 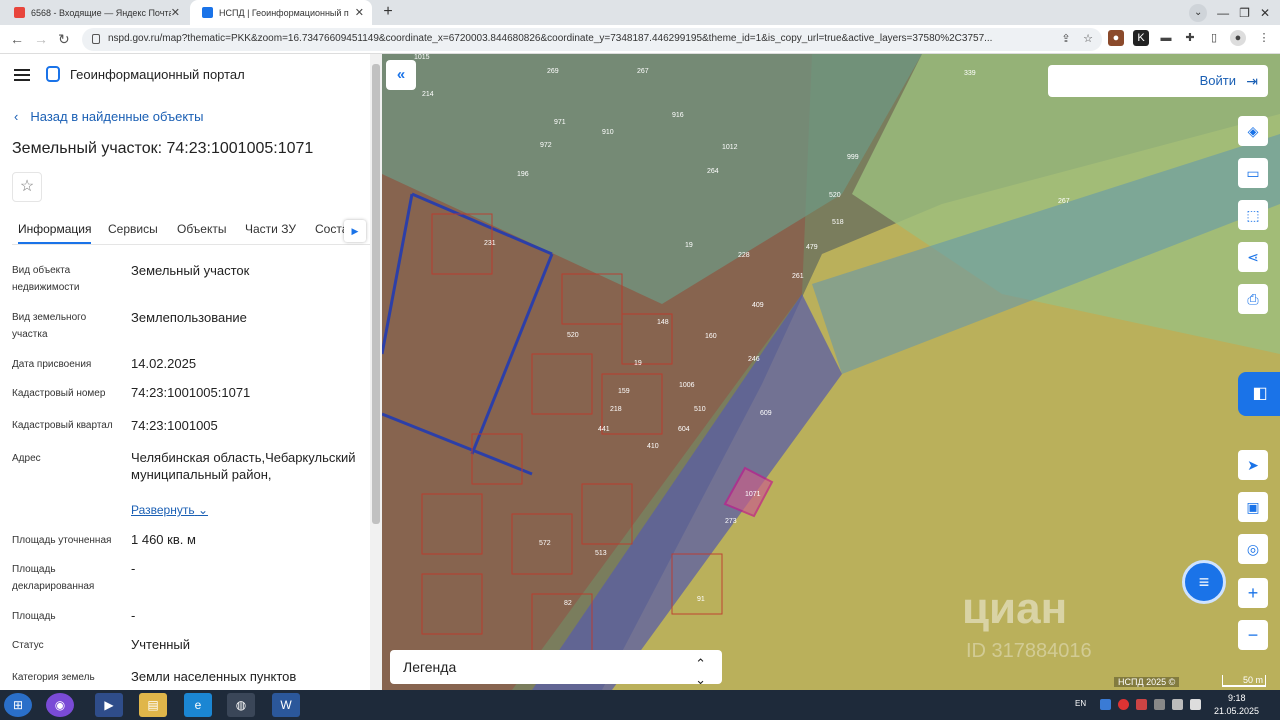 What do you see at coordinates (1259, 394) in the screenshot?
I see `side-panel-tab-icon: ◧` at bounding box center [1259, 394].